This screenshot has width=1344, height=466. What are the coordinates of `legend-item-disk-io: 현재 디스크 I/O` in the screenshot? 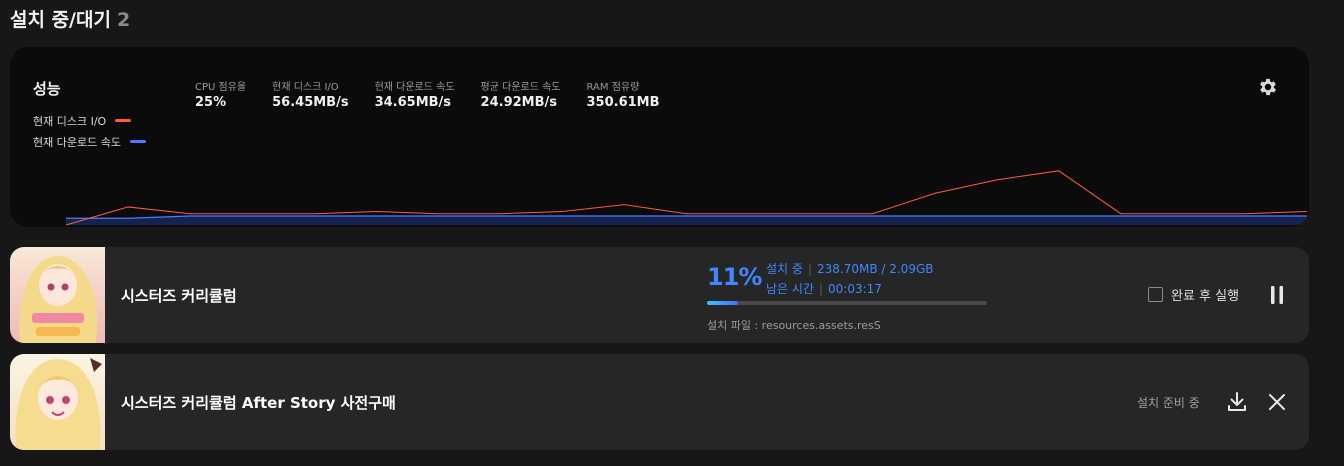 It's located at (89, 120).